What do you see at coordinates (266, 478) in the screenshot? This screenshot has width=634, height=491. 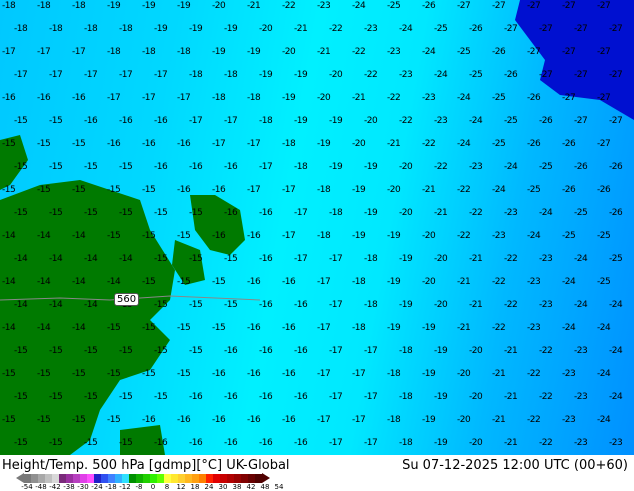 I see `scale-right-arrow` at bounding box center [266, 478].